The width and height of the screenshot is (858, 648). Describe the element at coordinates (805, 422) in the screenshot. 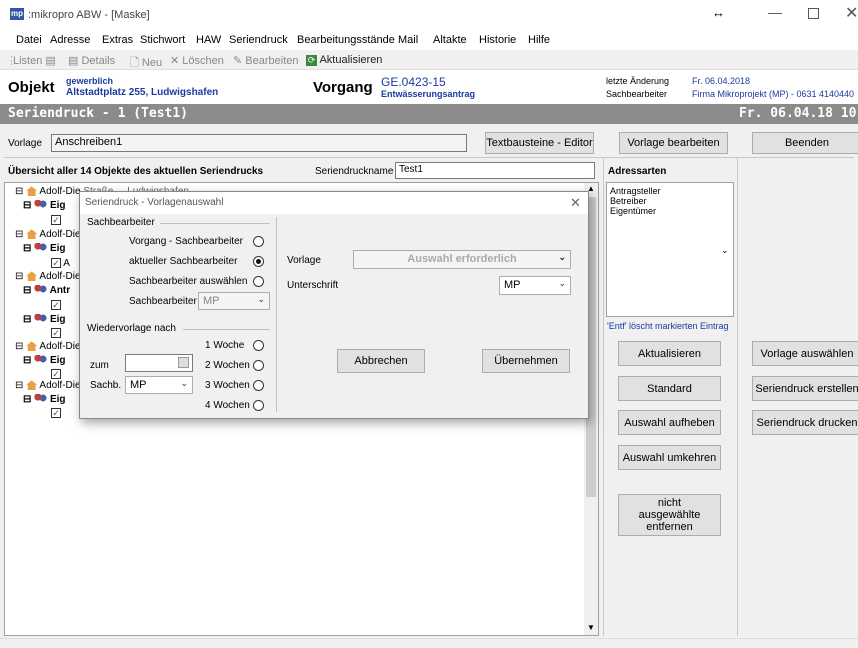

I see `seriendruck-drucken-button: Seriendruck drucken` at that location.